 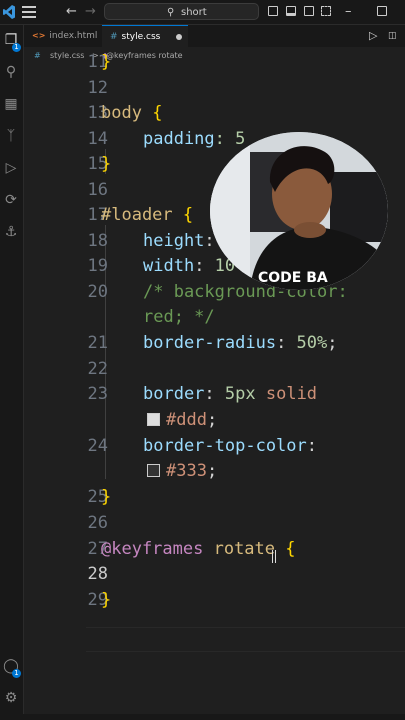 I want to click on code-line: padding: 5, so click(x=194, y=139).